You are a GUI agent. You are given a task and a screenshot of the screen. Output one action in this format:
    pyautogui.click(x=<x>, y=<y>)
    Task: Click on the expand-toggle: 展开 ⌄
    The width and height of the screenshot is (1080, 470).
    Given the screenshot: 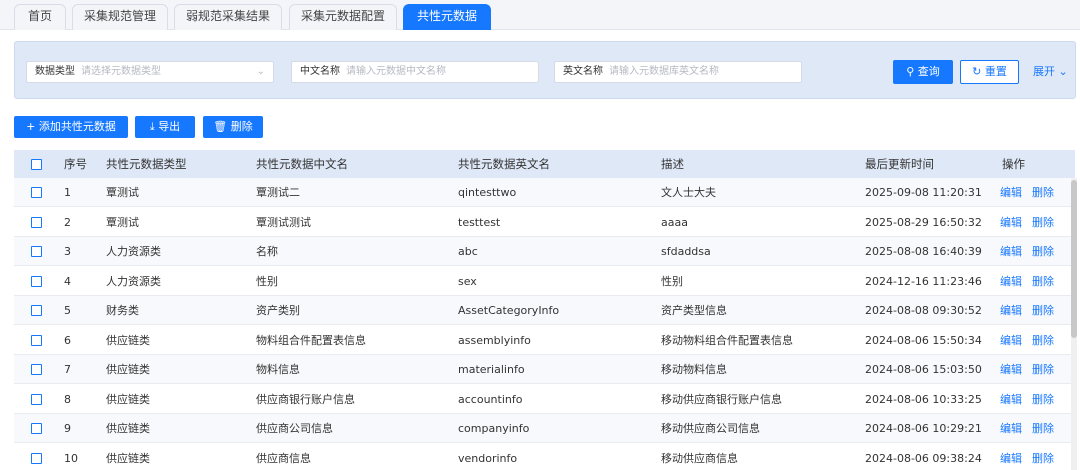 What is the action you would take?
    pyautogui.click(x=1050, y=72)
    